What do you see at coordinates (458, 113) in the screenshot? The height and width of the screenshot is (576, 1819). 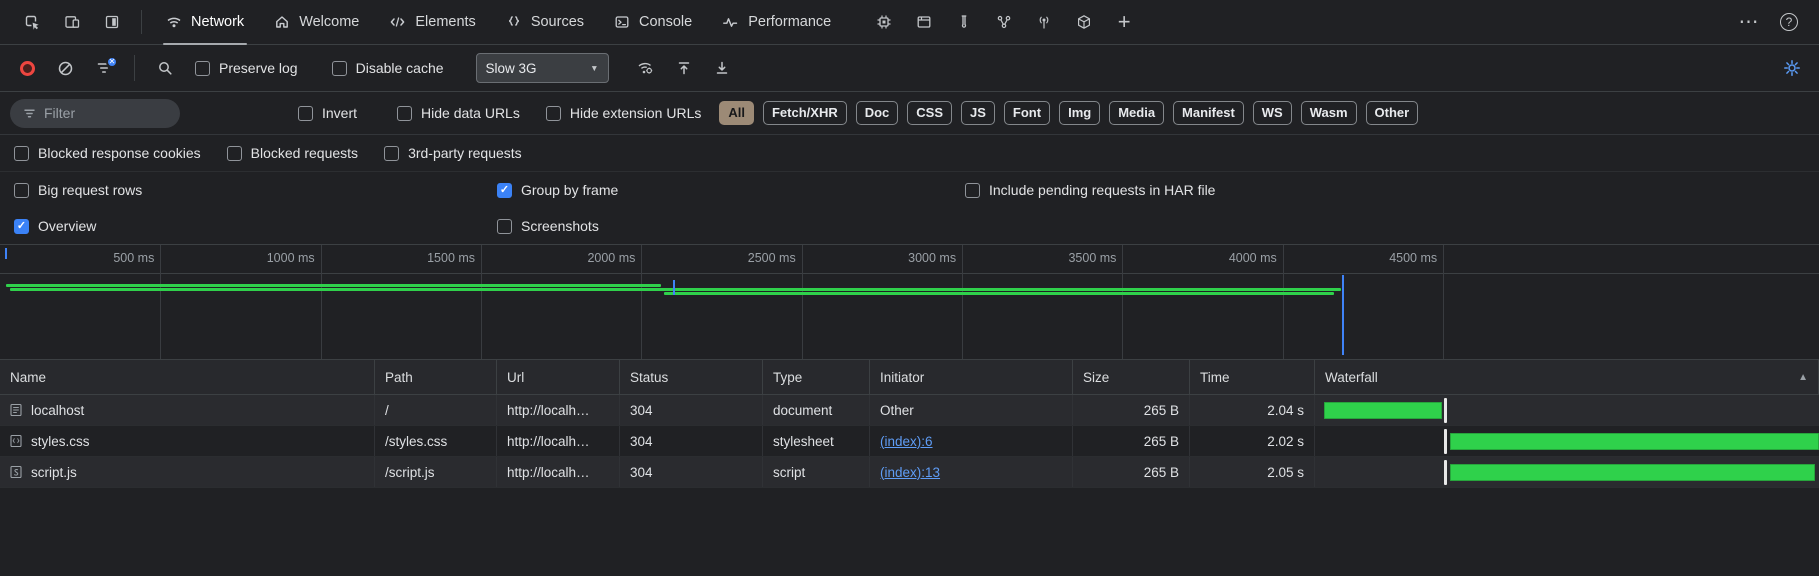 I see `checkbox-hide-data-urls: Hide data URLs` at bounding box center [458, 113].